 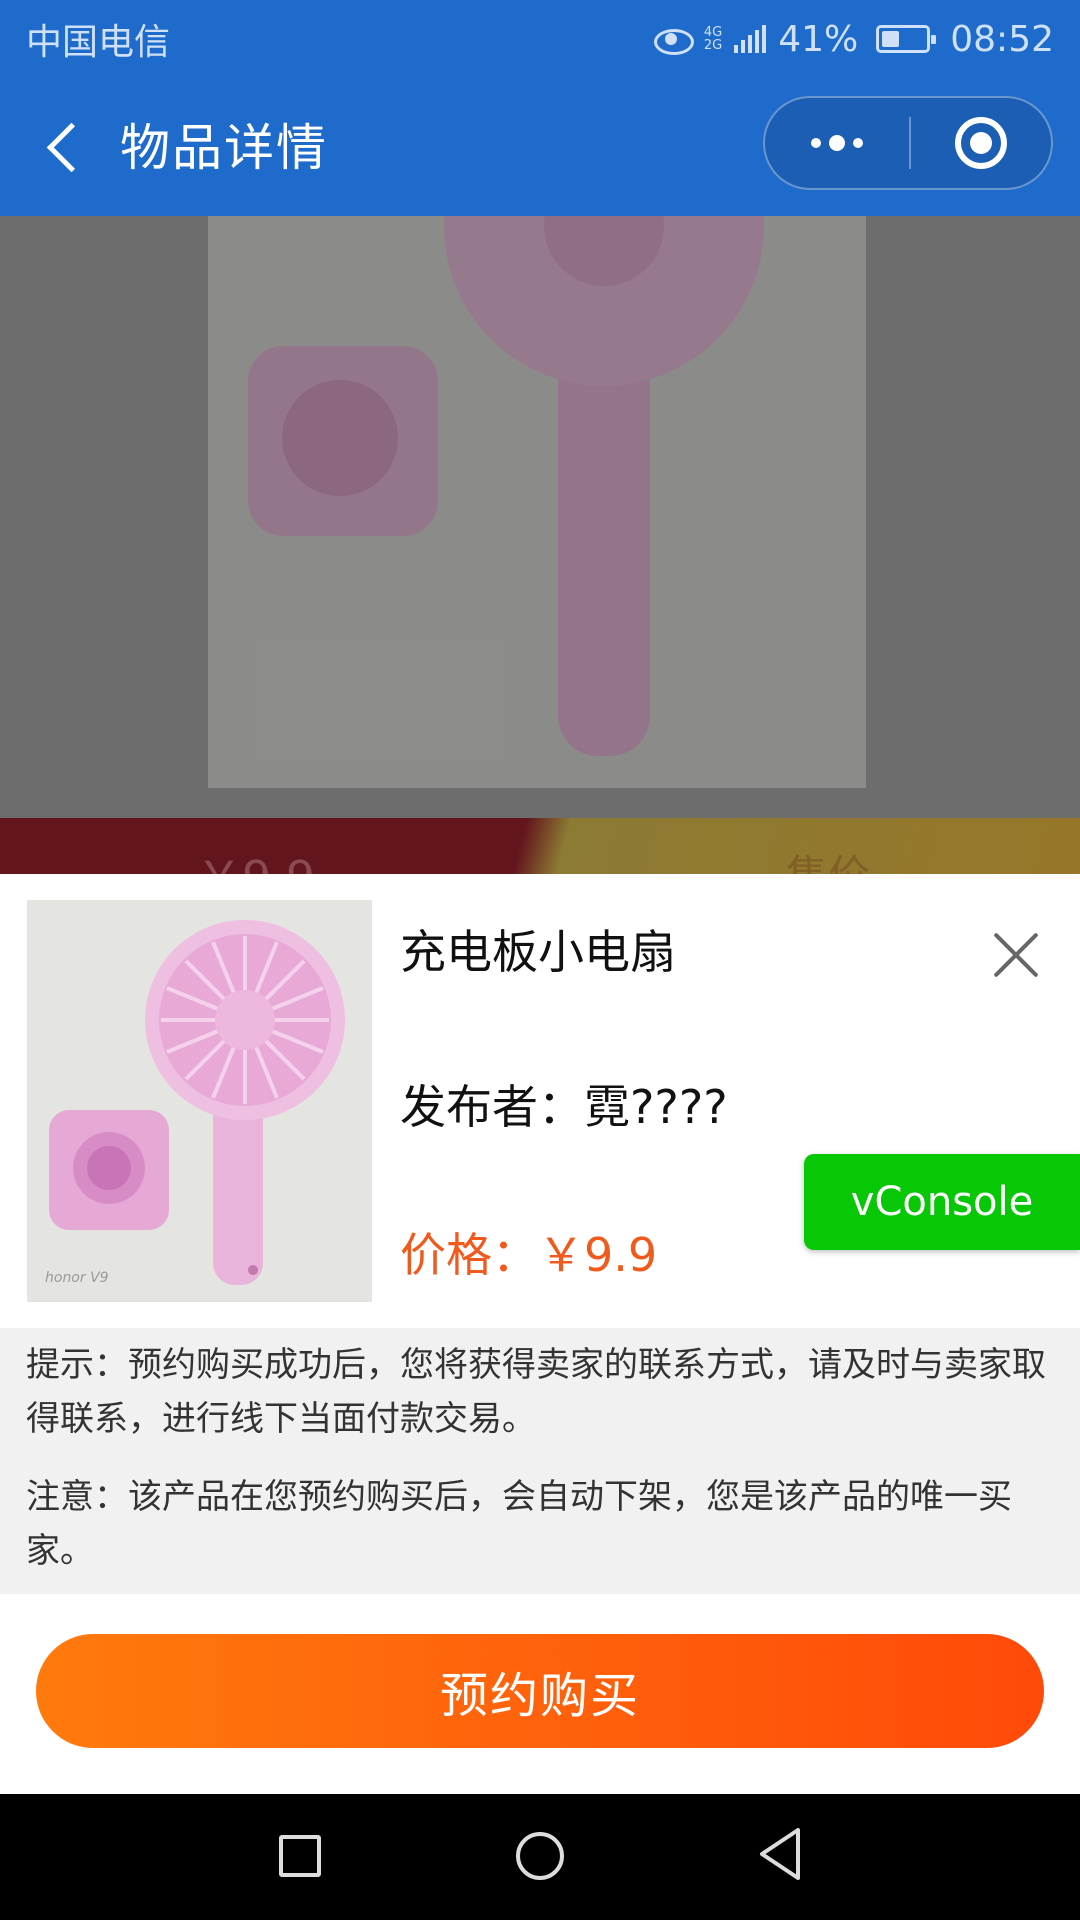 I want to click on clock: 08:52, so click(x=1002, y=39).